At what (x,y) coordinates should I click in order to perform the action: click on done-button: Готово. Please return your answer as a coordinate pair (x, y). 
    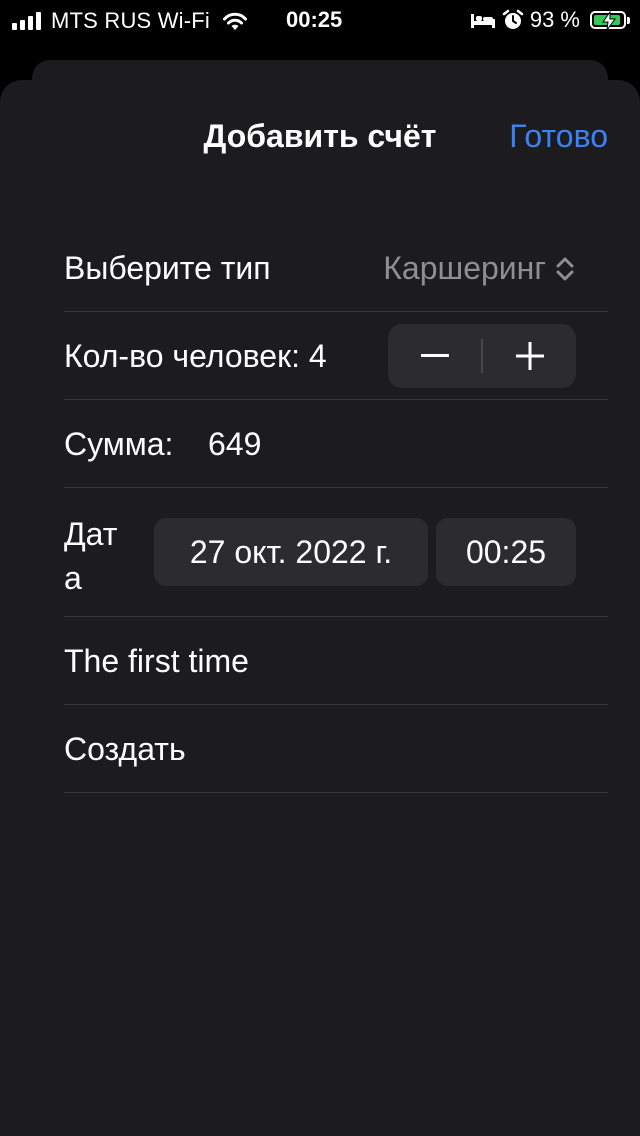
    Looking at the image, I should click on (558, 136).